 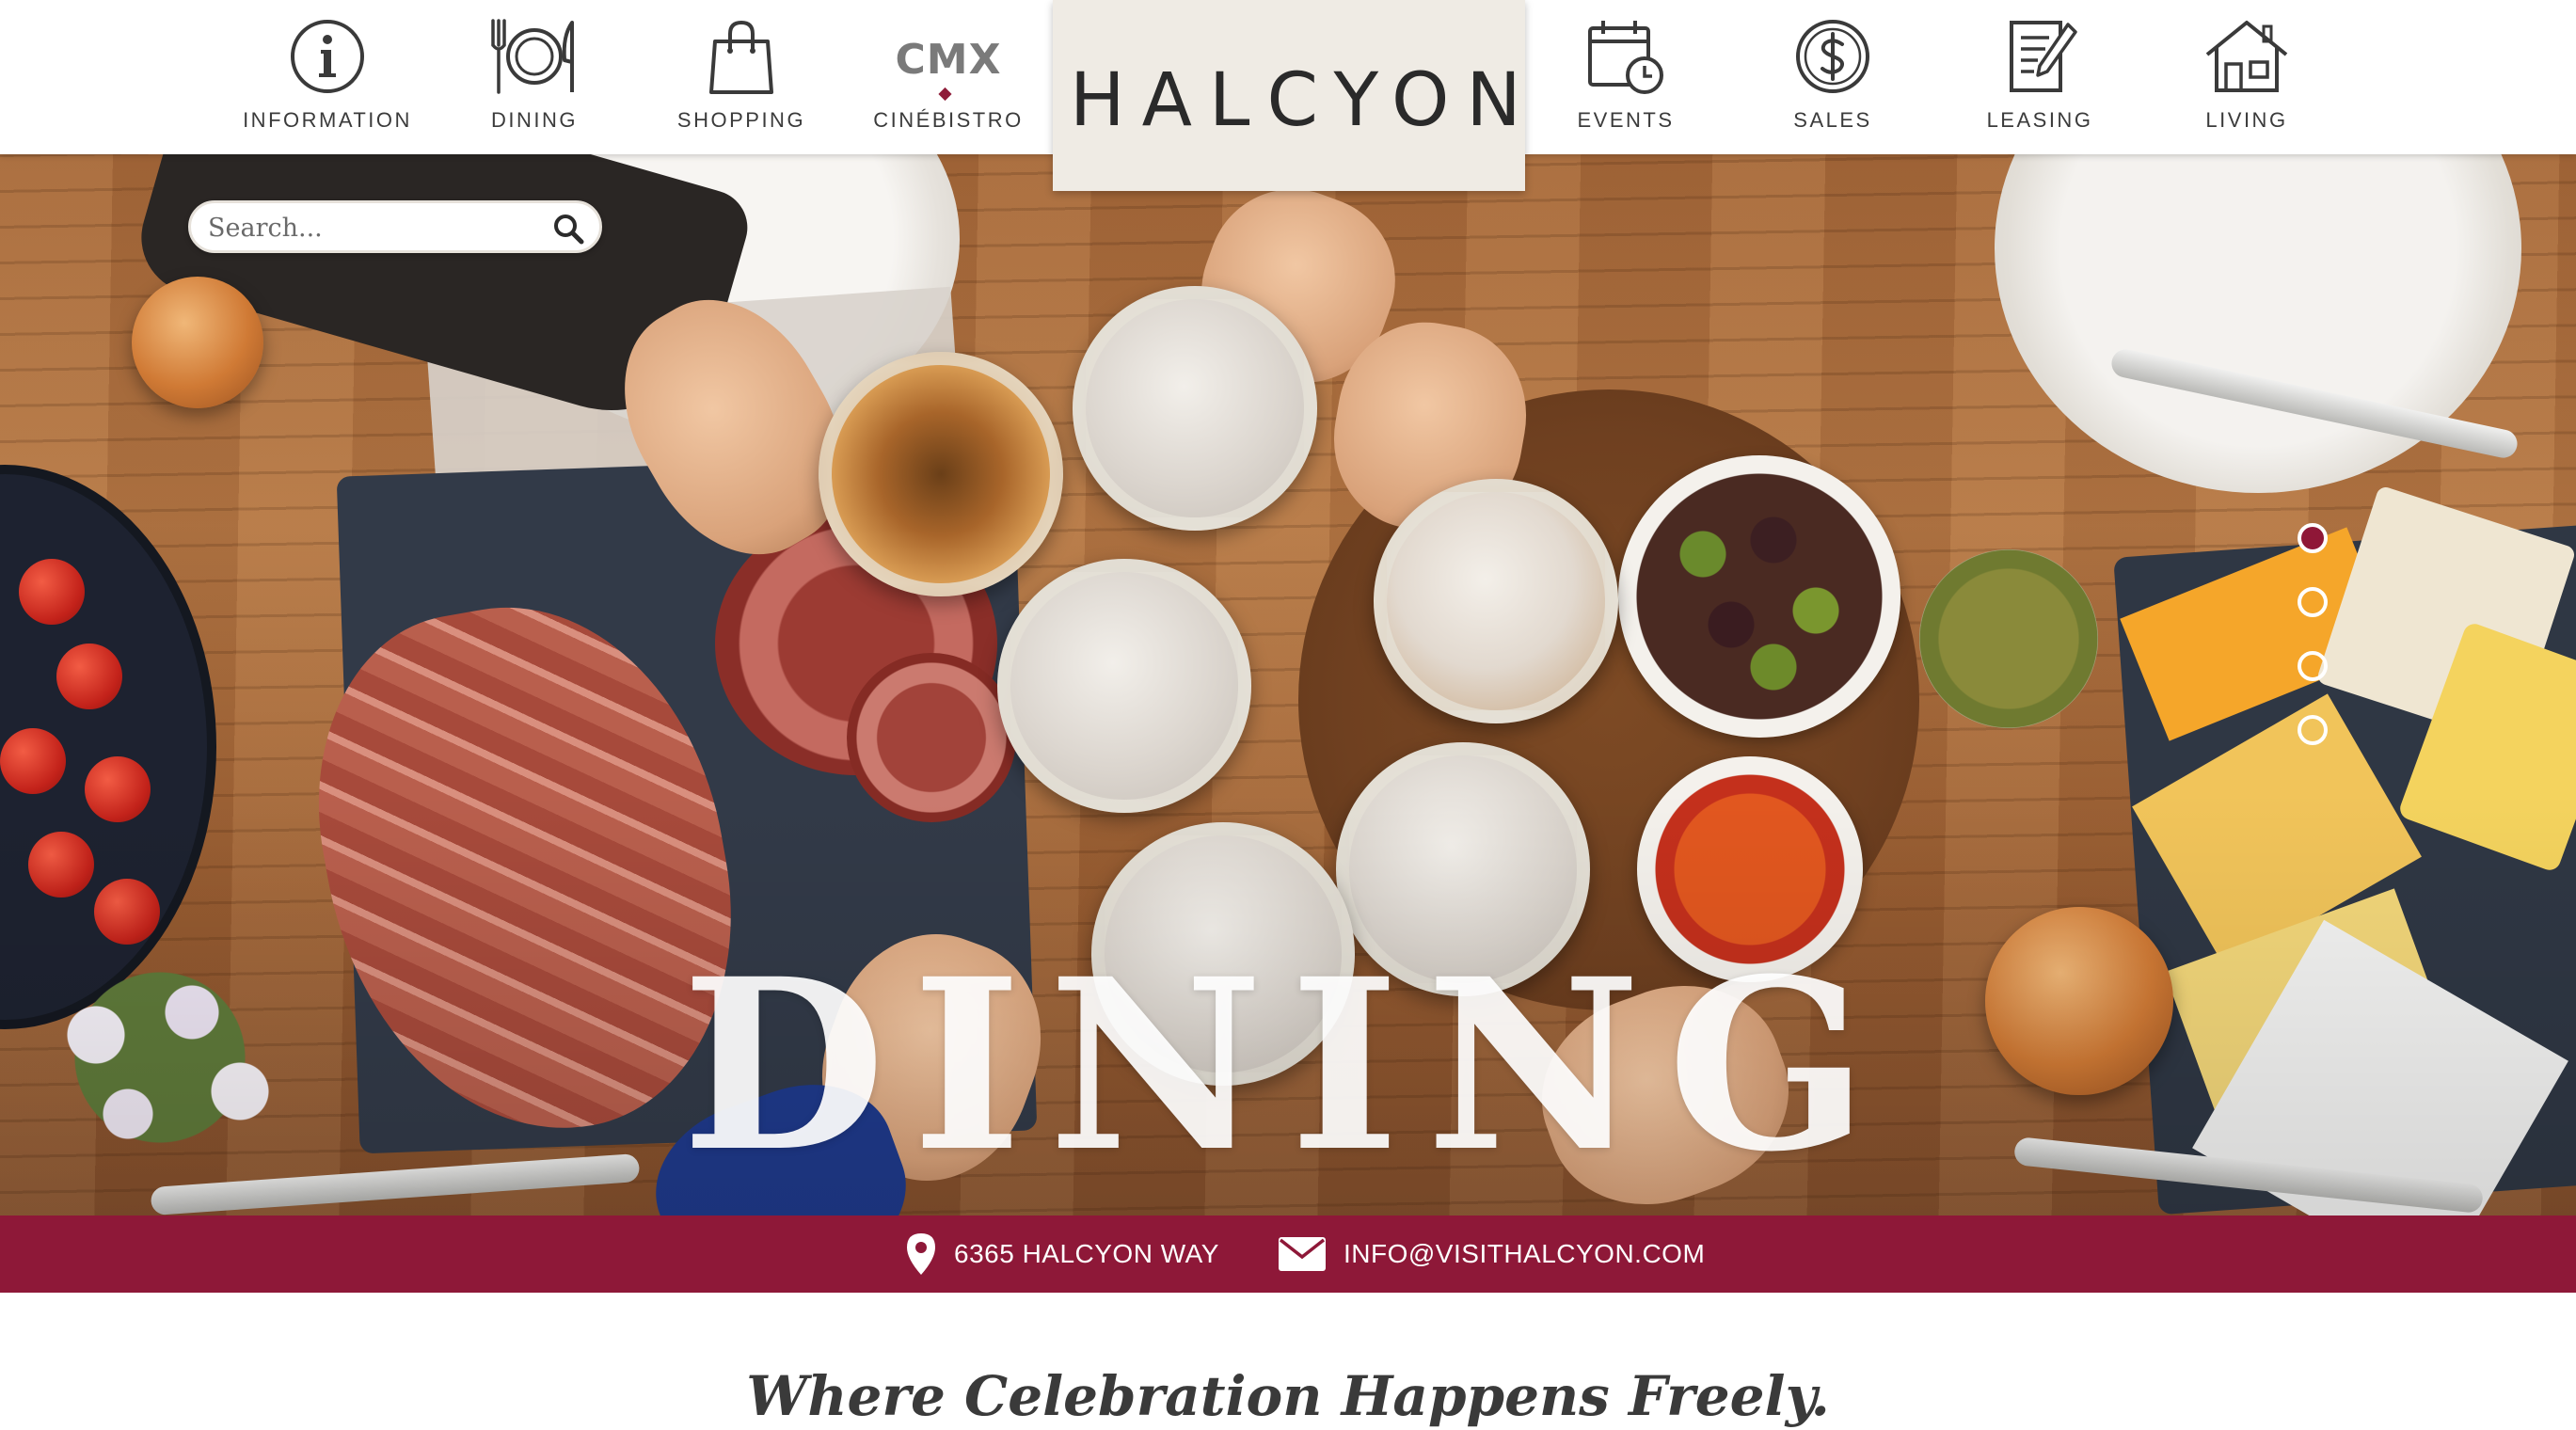 I want to click on brand-name: HALCYON, so click(x=1304, y=100).